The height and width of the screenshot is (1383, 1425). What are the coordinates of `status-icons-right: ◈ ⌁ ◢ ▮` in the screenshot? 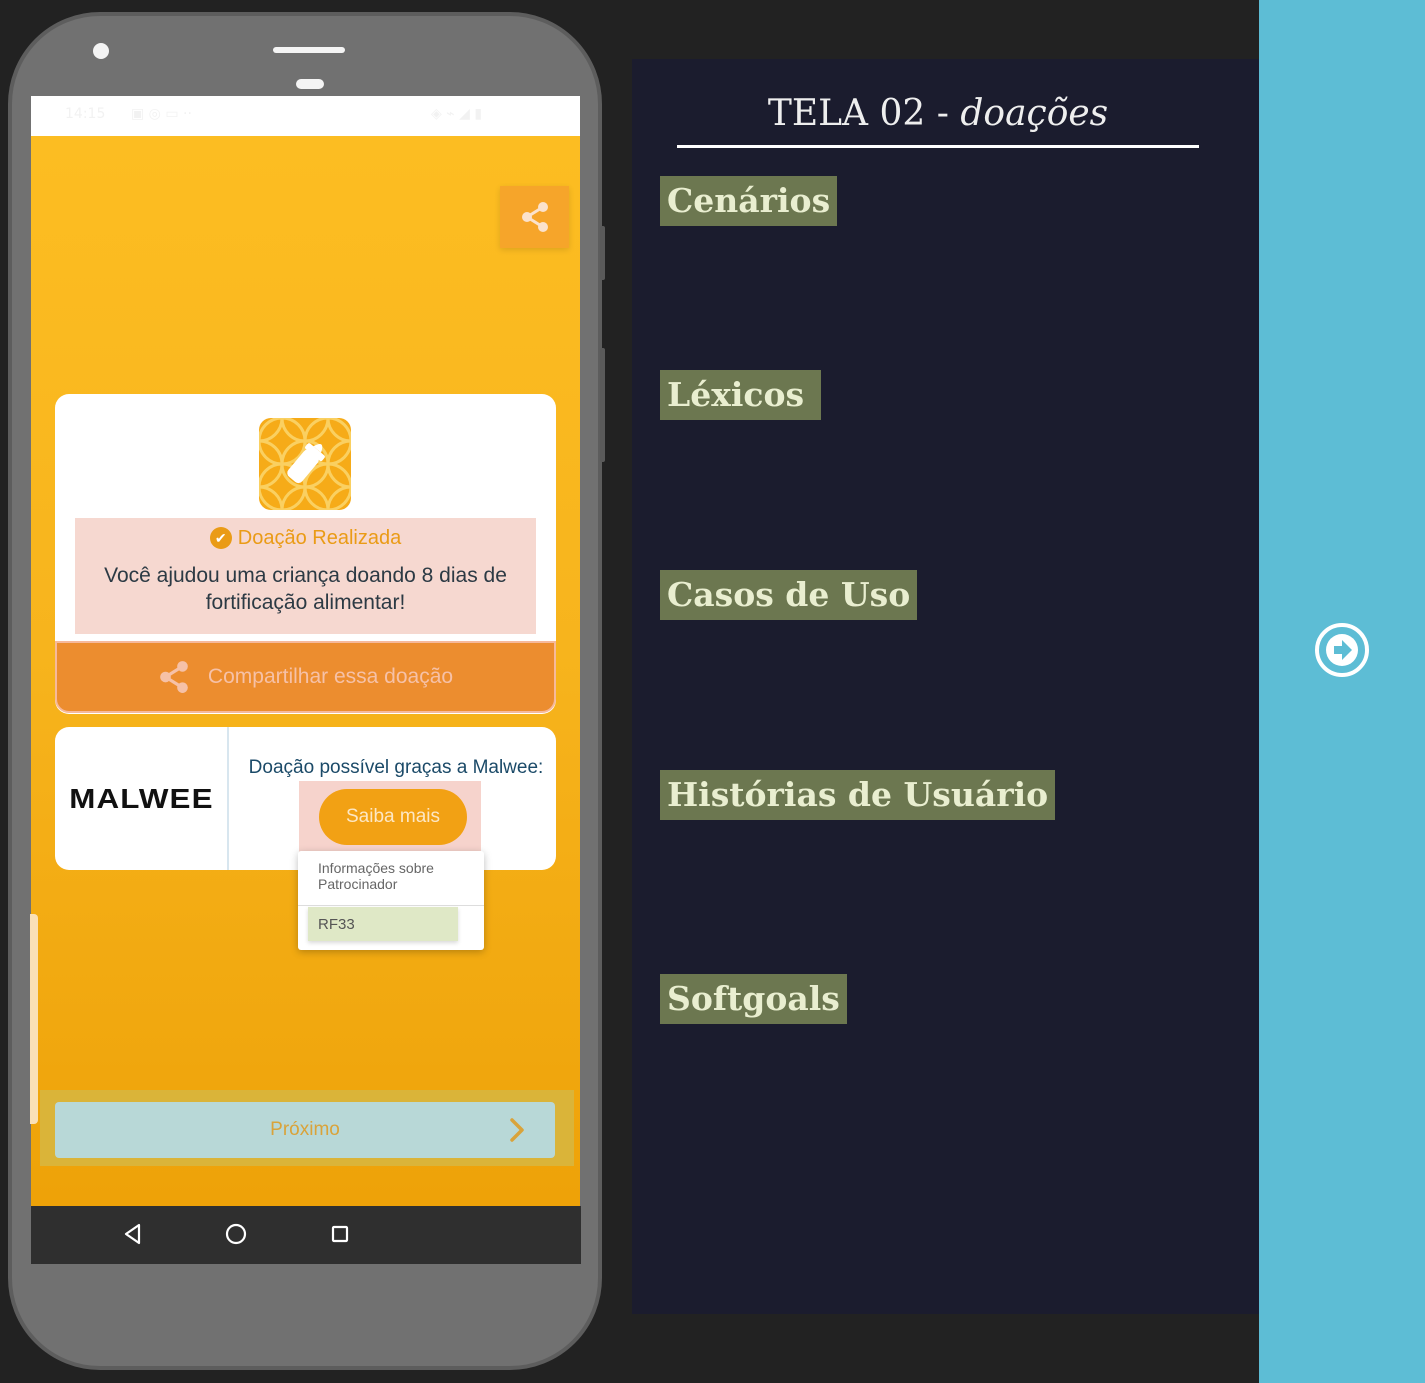 It's located at (457, 114).